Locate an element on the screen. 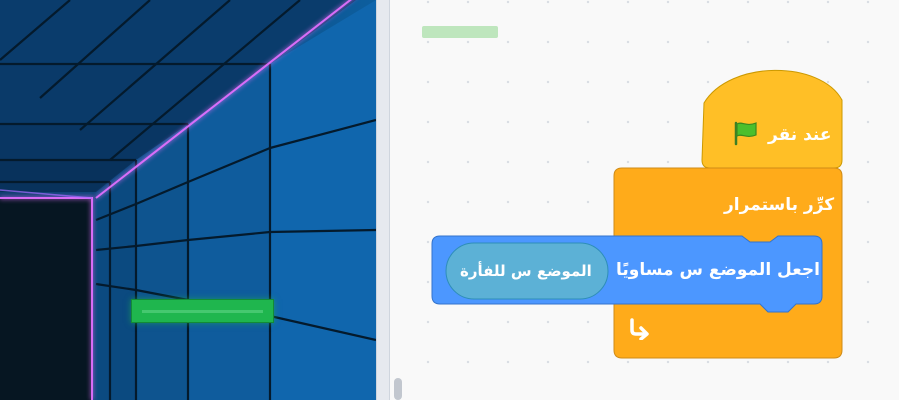  green-flag-icon is located at coordinates (745, 133).